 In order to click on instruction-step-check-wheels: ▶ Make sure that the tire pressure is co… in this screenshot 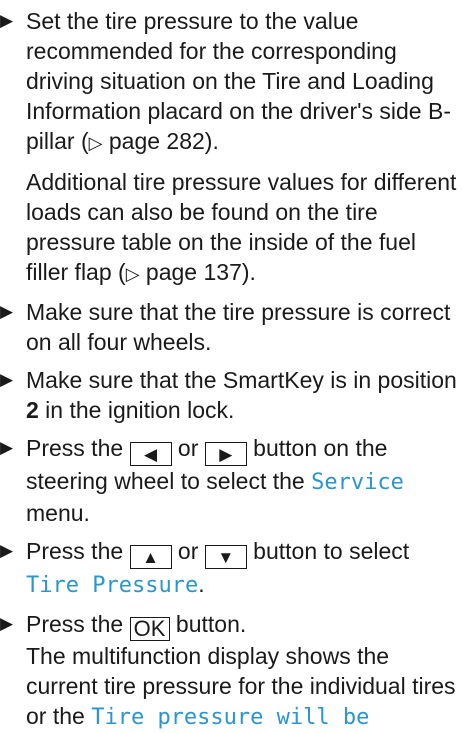, I will do `click(231, 327)`.